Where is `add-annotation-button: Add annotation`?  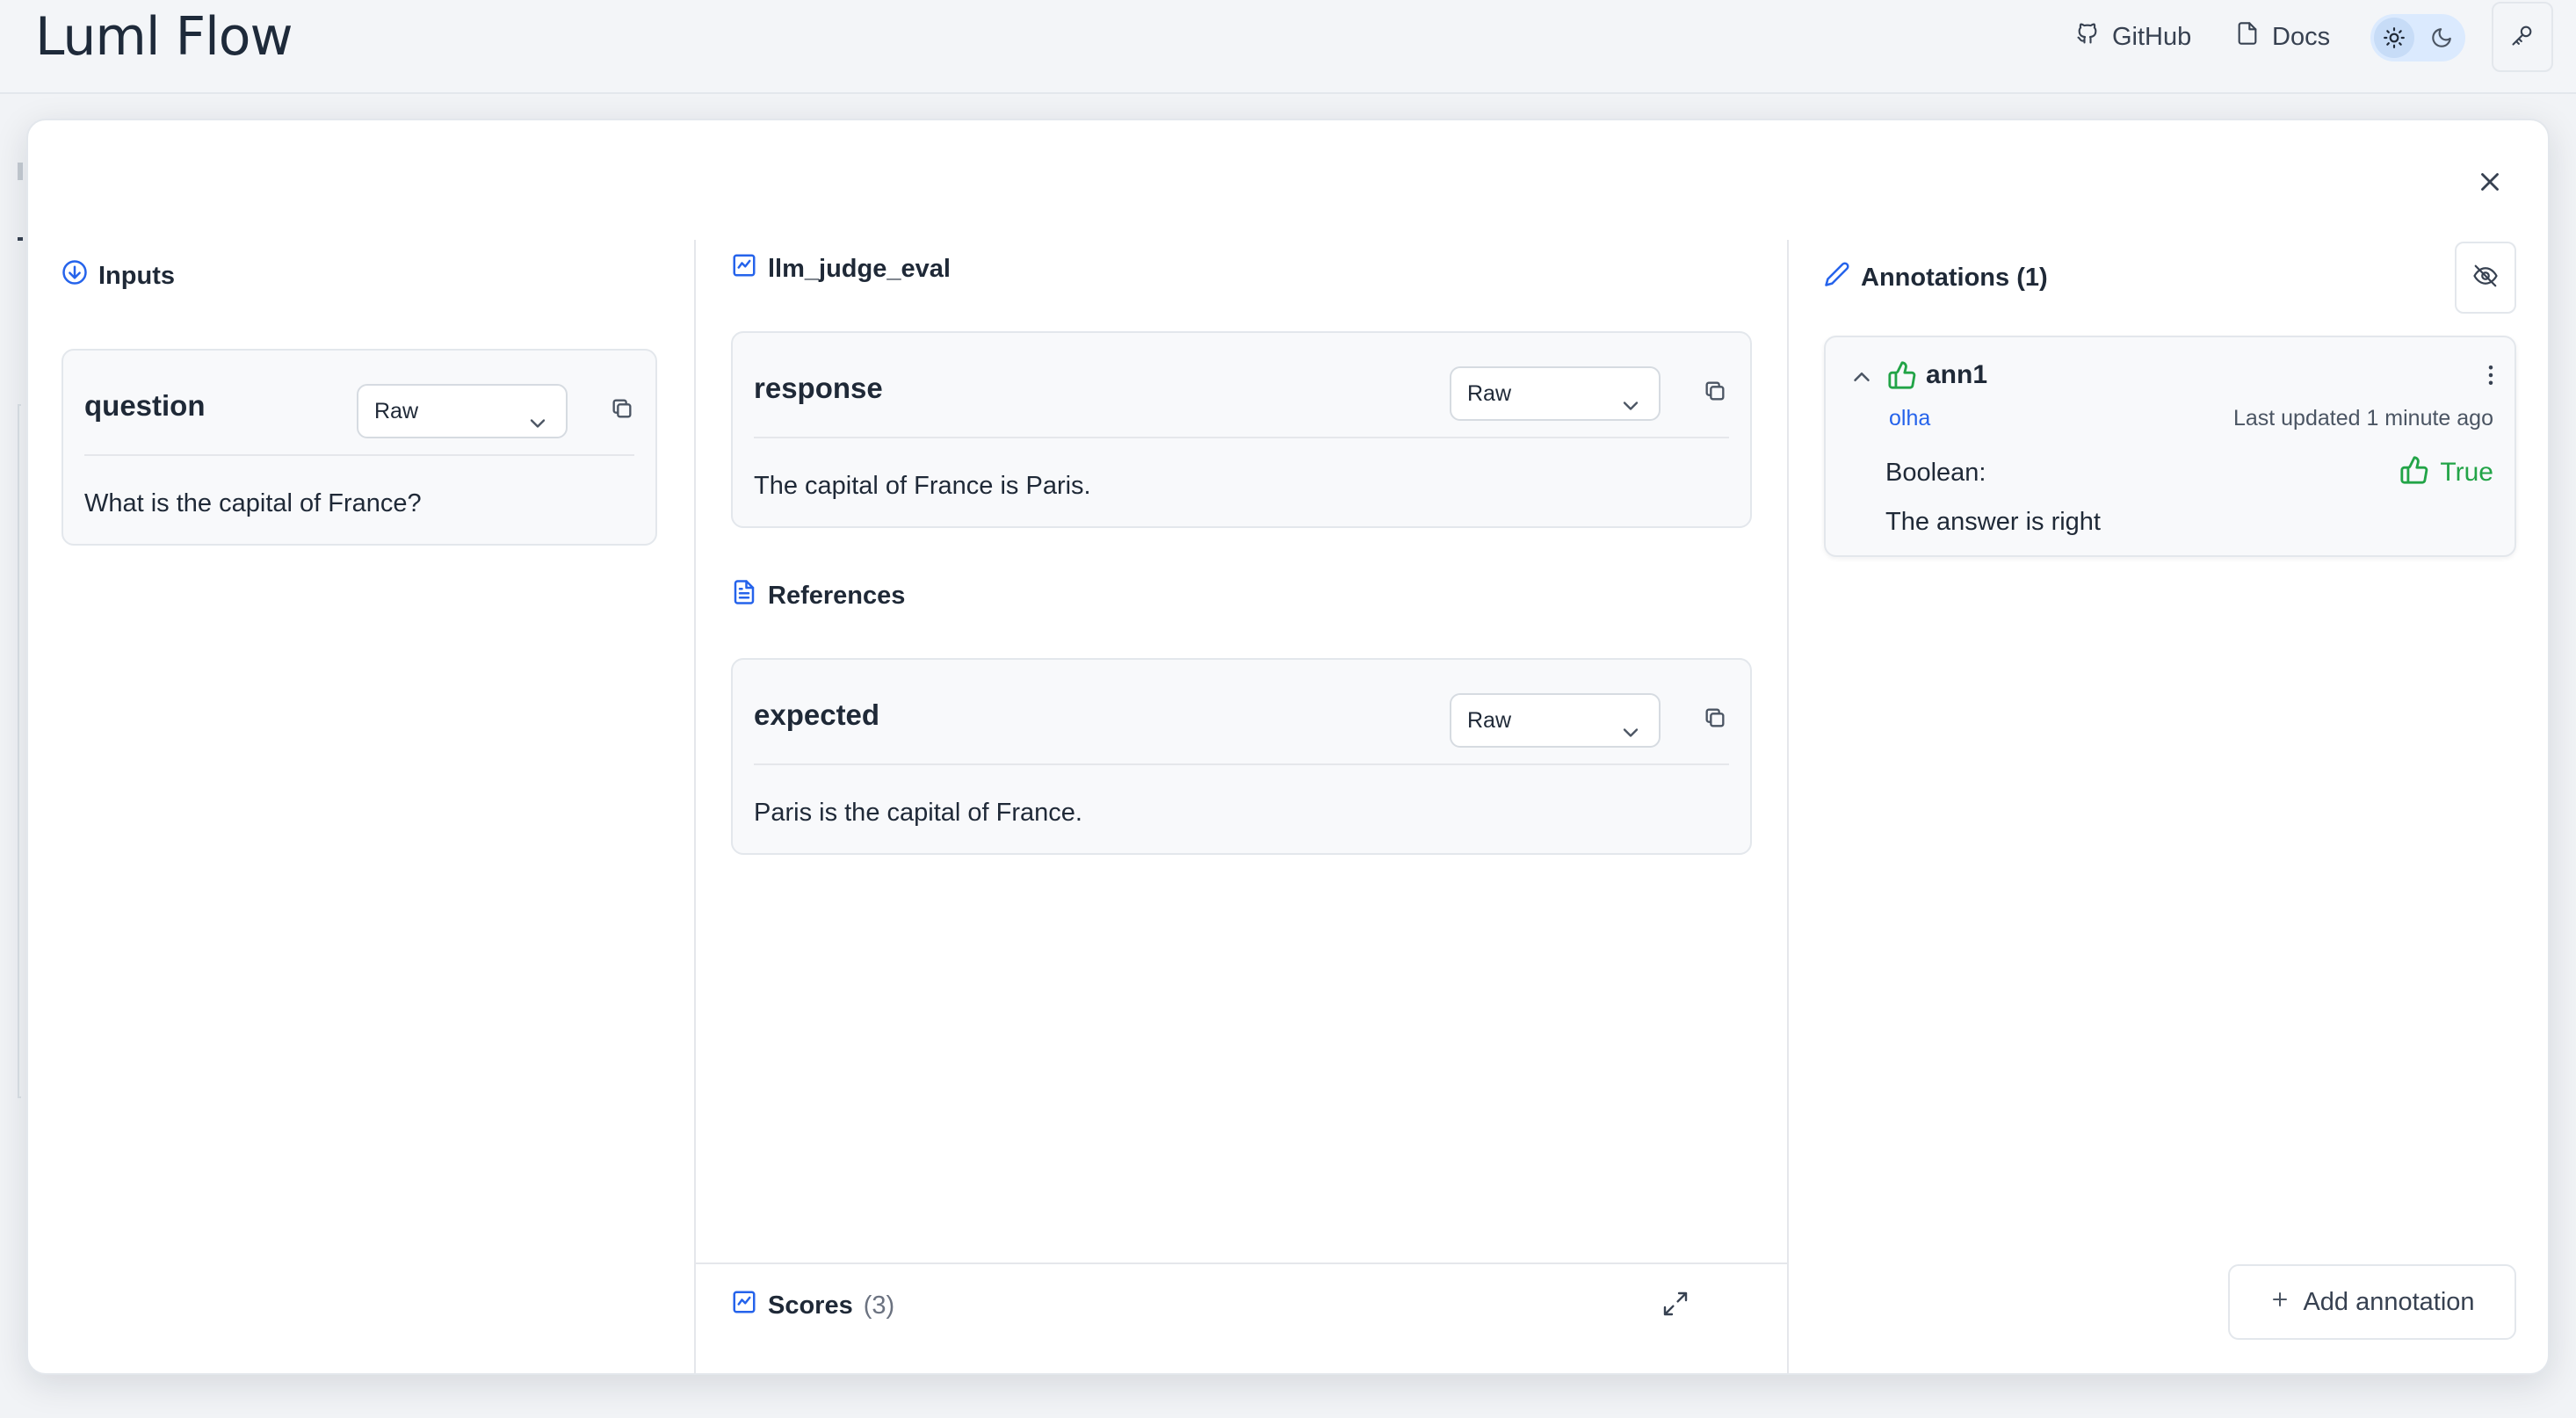
add-annotation-button: Add annotation is located at coordinates (2372, 1302).